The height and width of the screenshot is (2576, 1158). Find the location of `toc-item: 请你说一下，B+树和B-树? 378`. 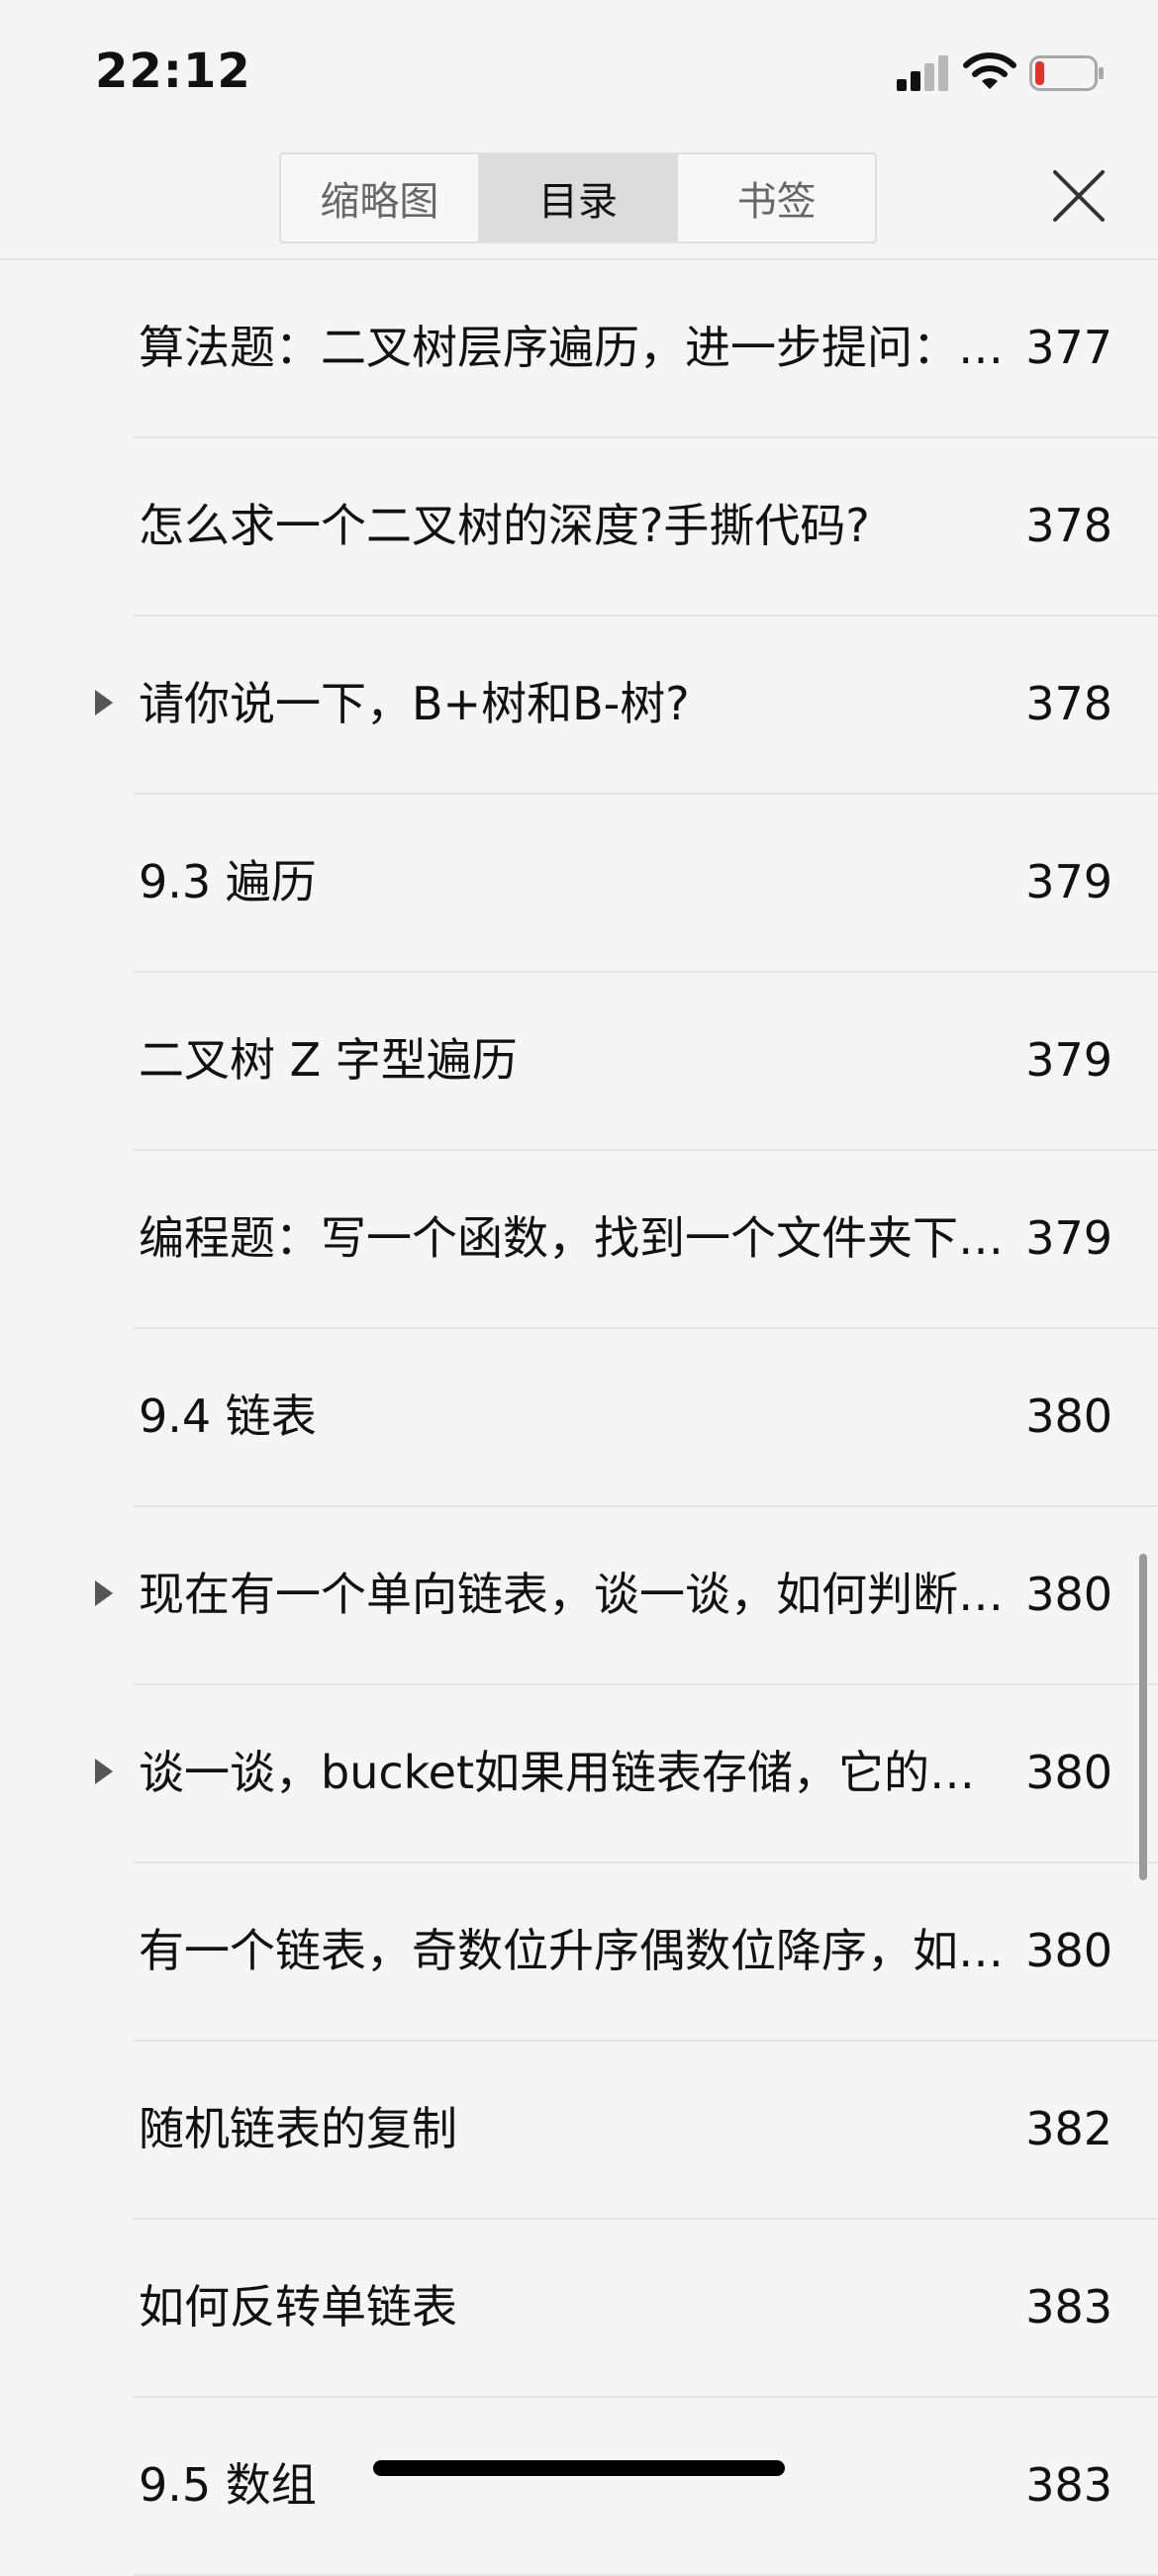

toc-item: 请你说一下，B+树和B-树? 378 is located at coordinates (579, 706).